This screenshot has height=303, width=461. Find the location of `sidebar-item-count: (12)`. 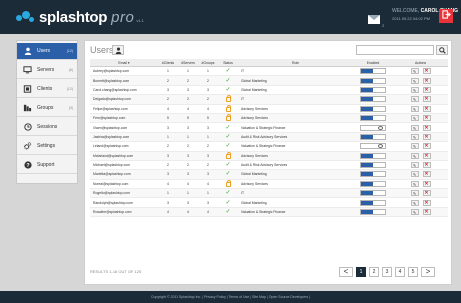

sidebar-item-count: (12) is located at coordinates (69, 51).